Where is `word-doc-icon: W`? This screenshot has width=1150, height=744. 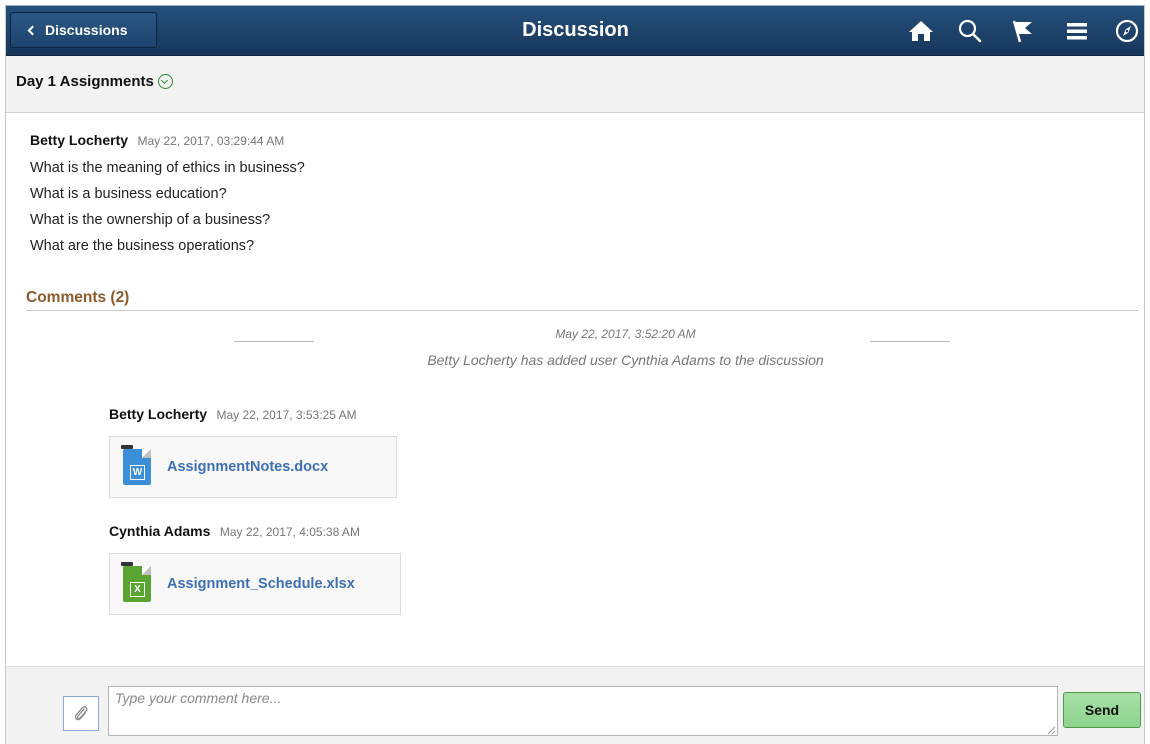 word-doc-icon: W is located at coordinates (136, 465).